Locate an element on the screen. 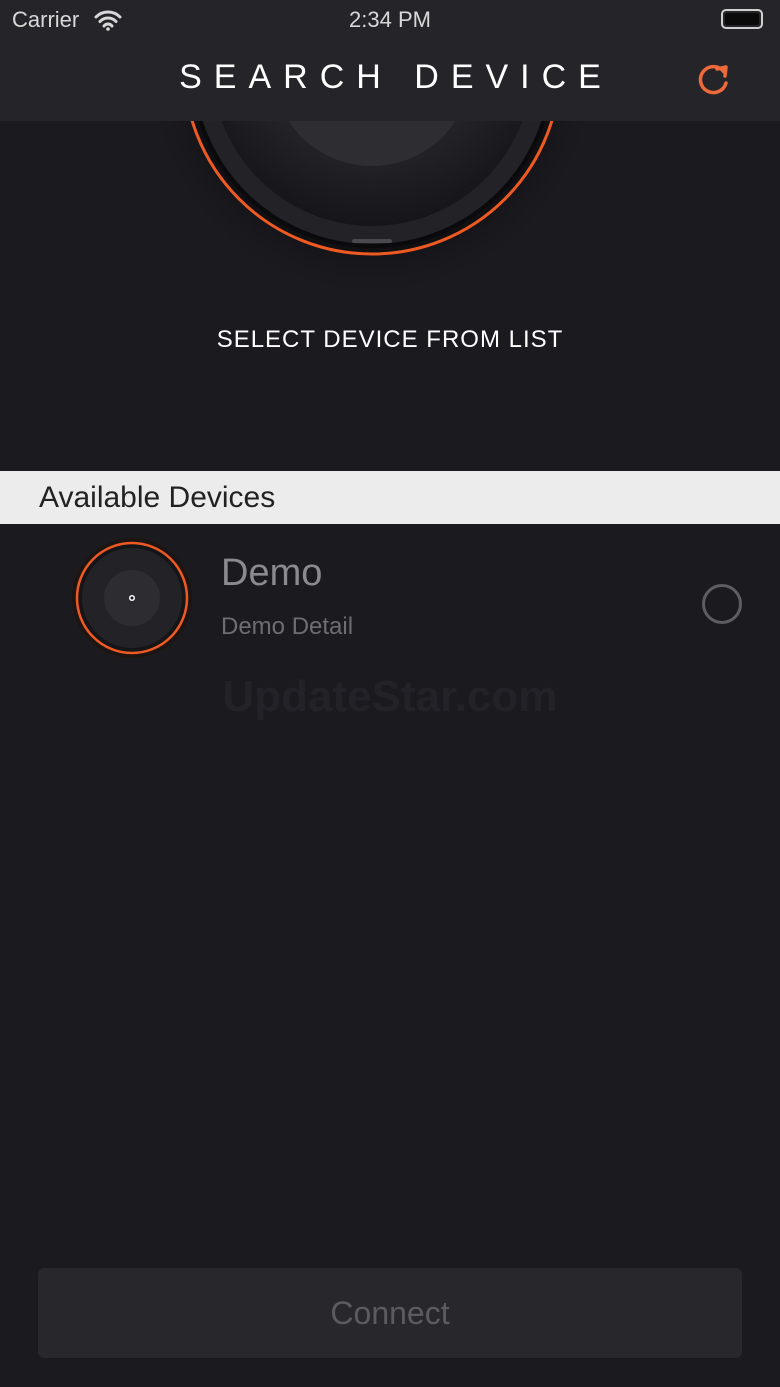 The image size is (780, 1387). device-detail: Demo Detail is located at coordinates (287, 626).